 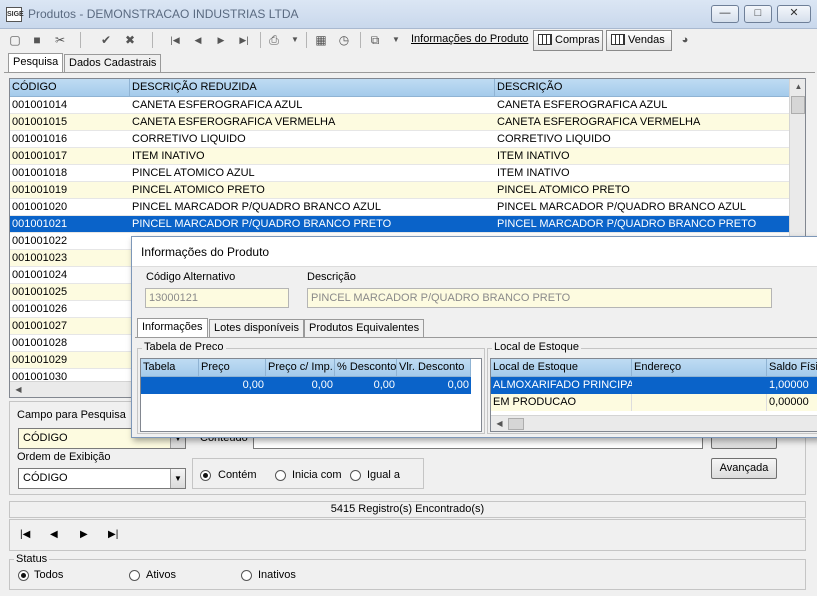 What do you see at coordinates (172, 327) in the screenshot?
I see `popup-tab-informacoes: Informações` at bounding box center [172, 327].